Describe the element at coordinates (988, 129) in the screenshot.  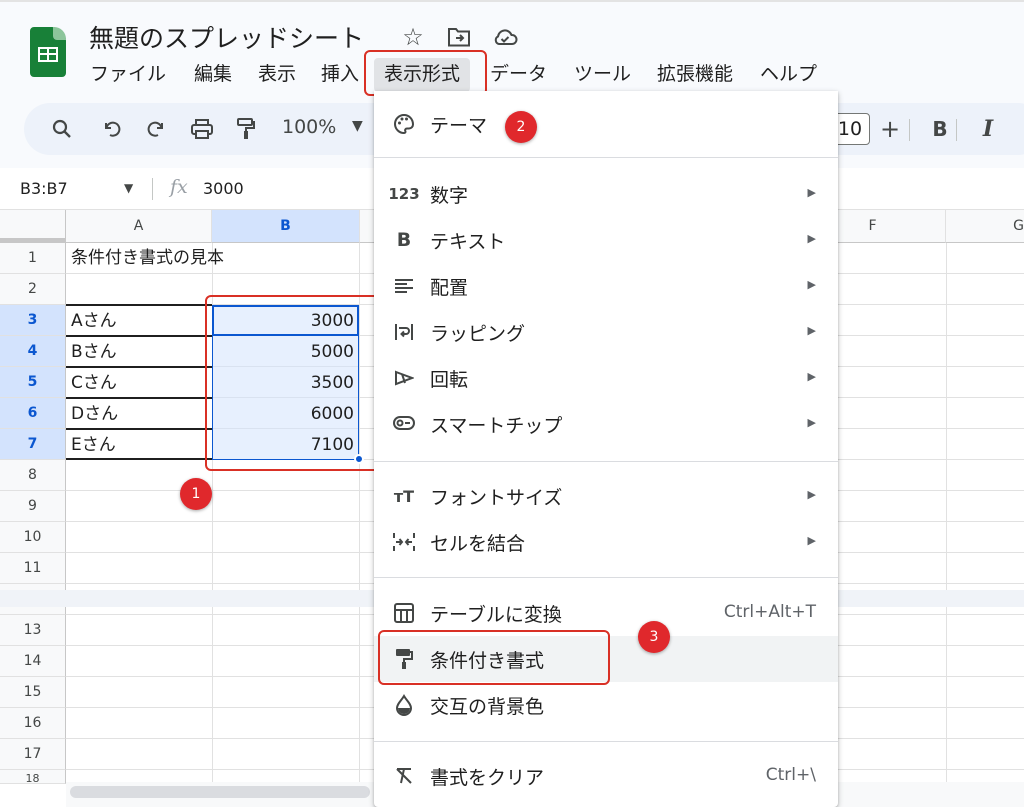
I see `italic-button: I` at that location.